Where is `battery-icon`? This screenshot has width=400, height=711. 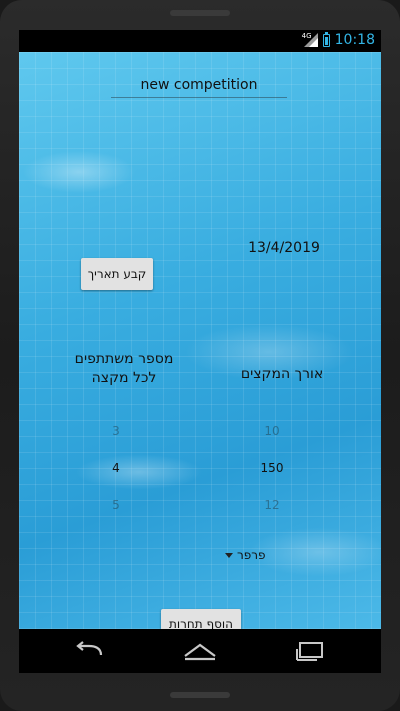 battery-icon is located at coordinates (326, 39).